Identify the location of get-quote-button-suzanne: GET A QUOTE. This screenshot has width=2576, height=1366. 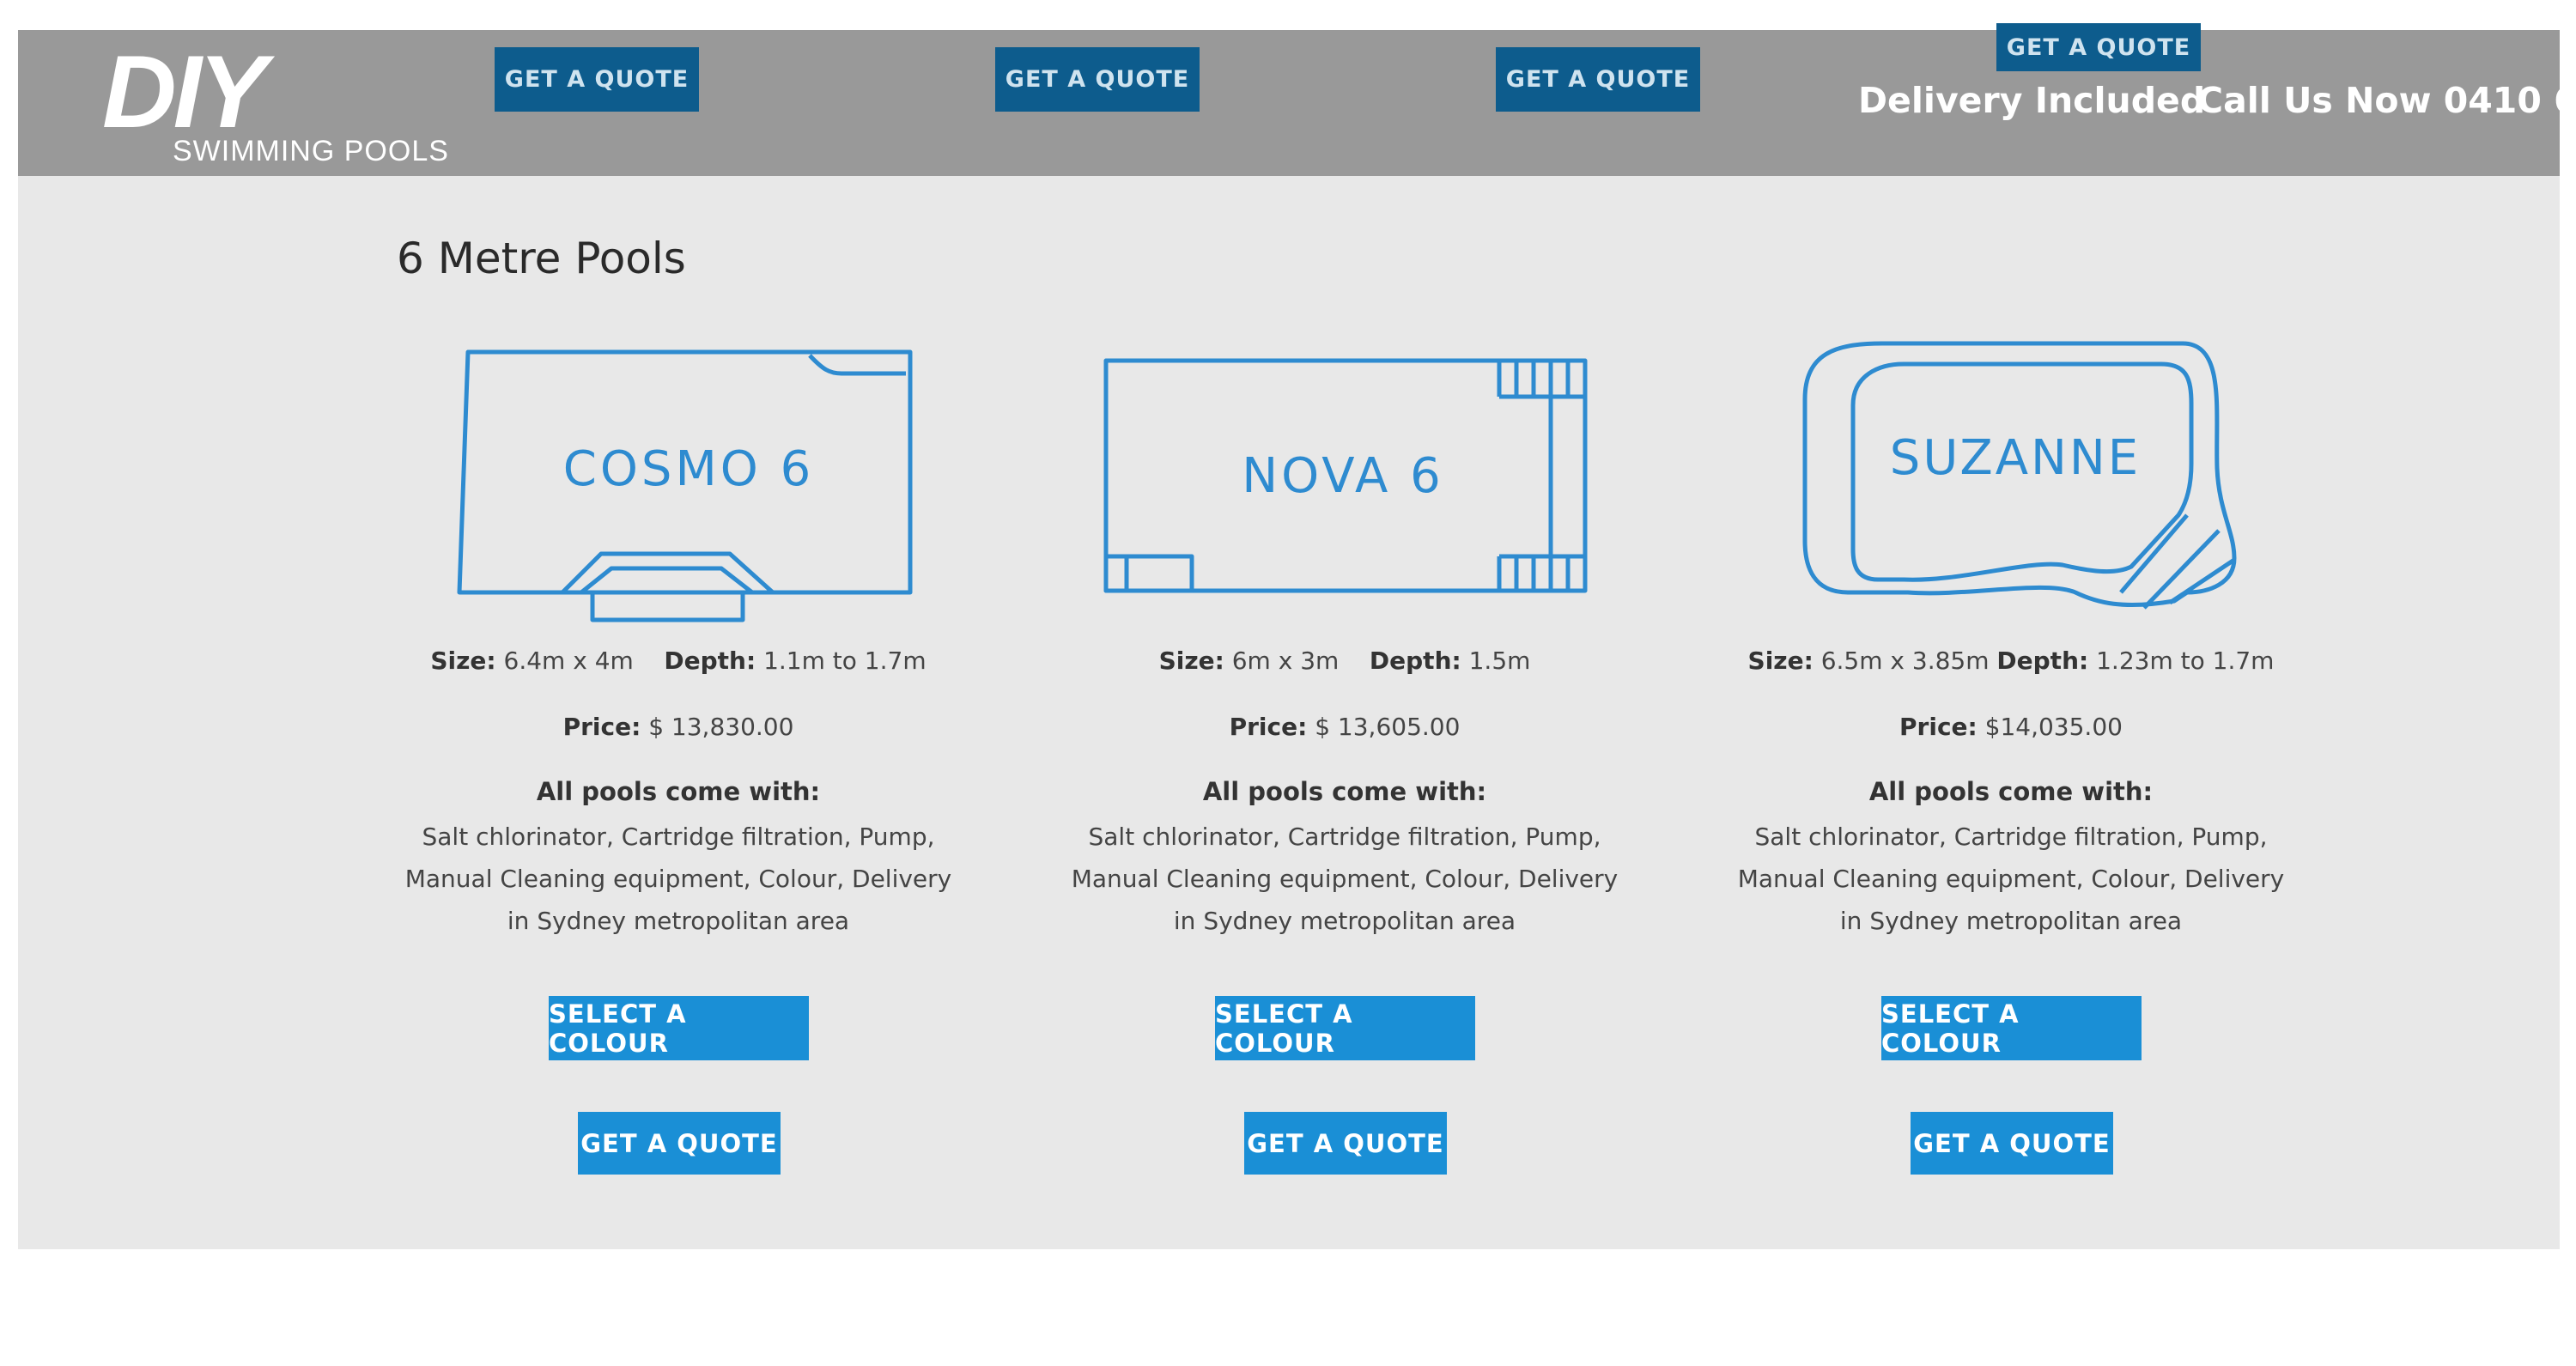
(2012, 1143).